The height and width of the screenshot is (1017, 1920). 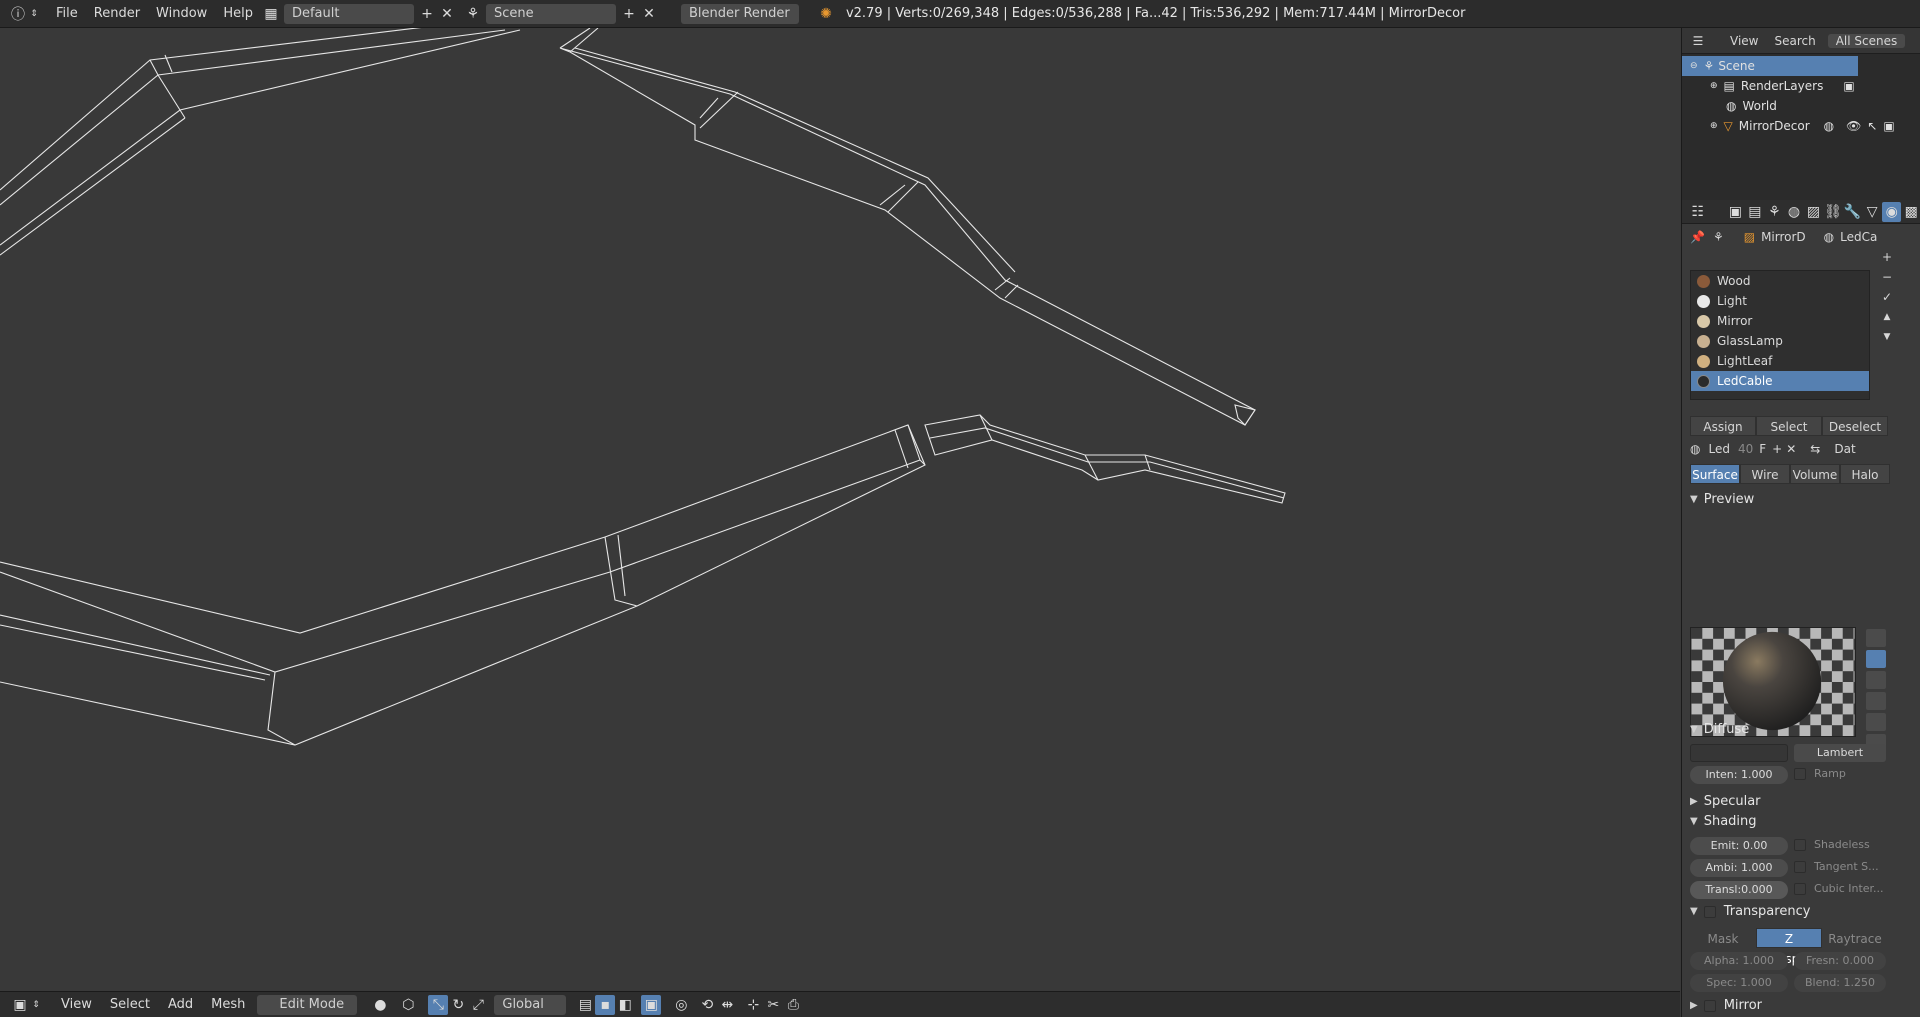 What do you see at coordinates (1876, 638) in the screenshot?
I see `preview-plane-icon` at bounding box center [1876, 638].